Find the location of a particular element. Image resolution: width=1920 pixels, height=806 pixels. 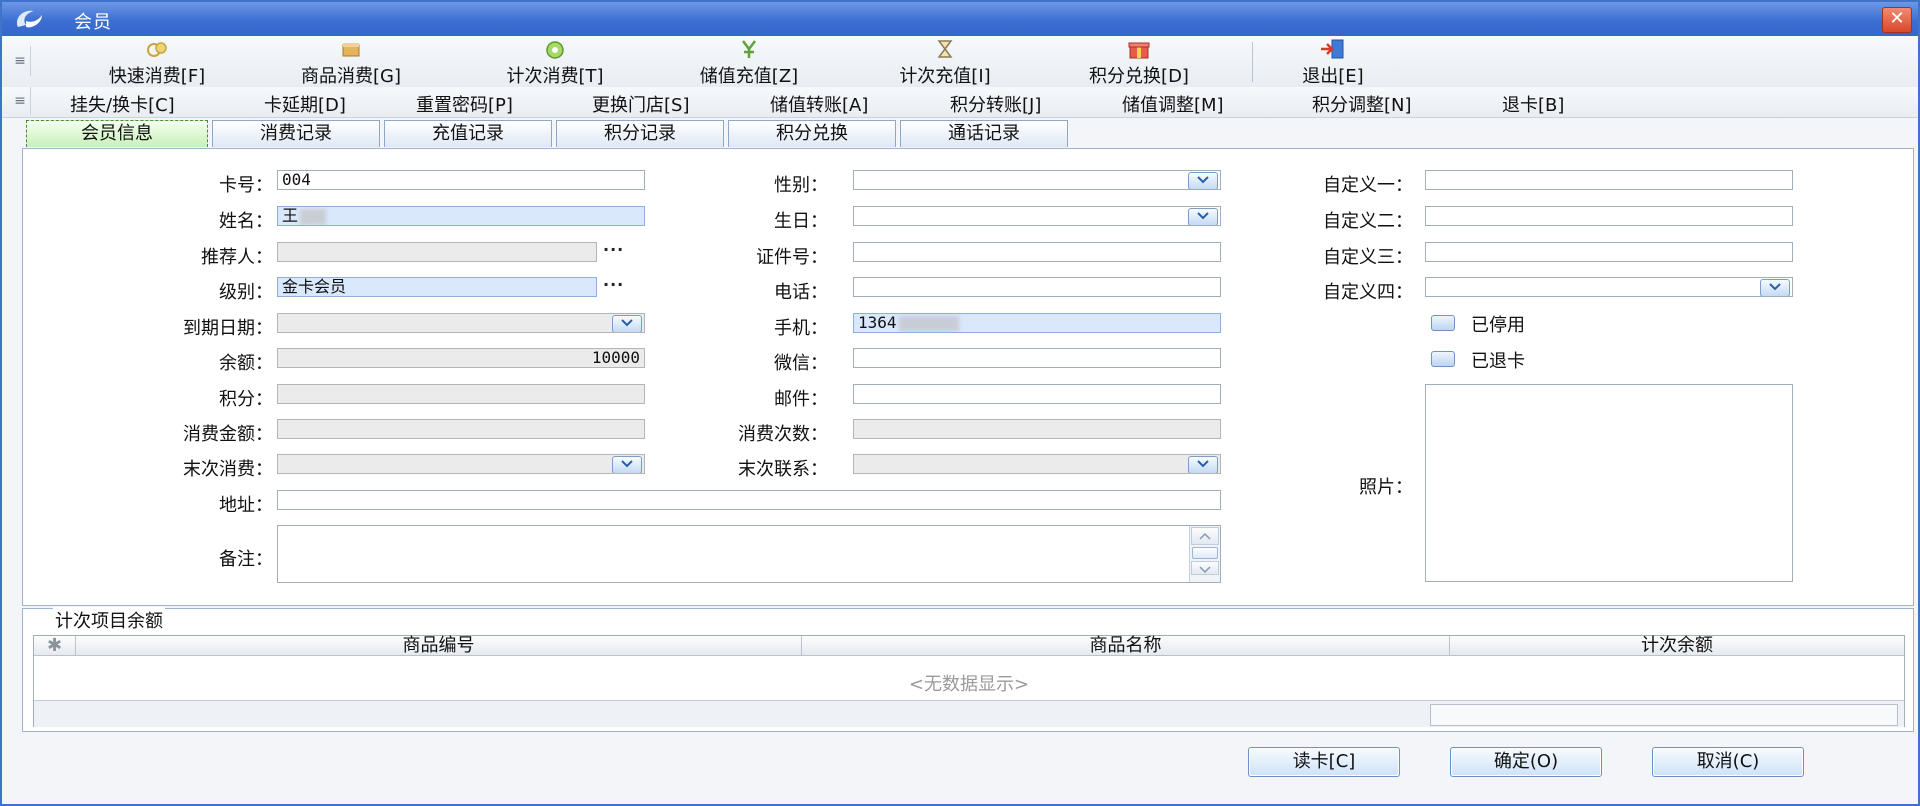

last-consume-picker is located at coordinates (461, 464).